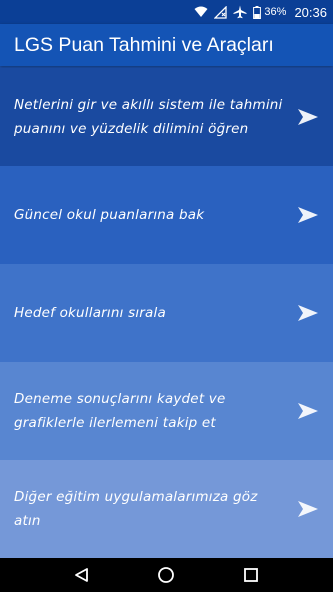  I want to click on home-icon, so click(166, 575).